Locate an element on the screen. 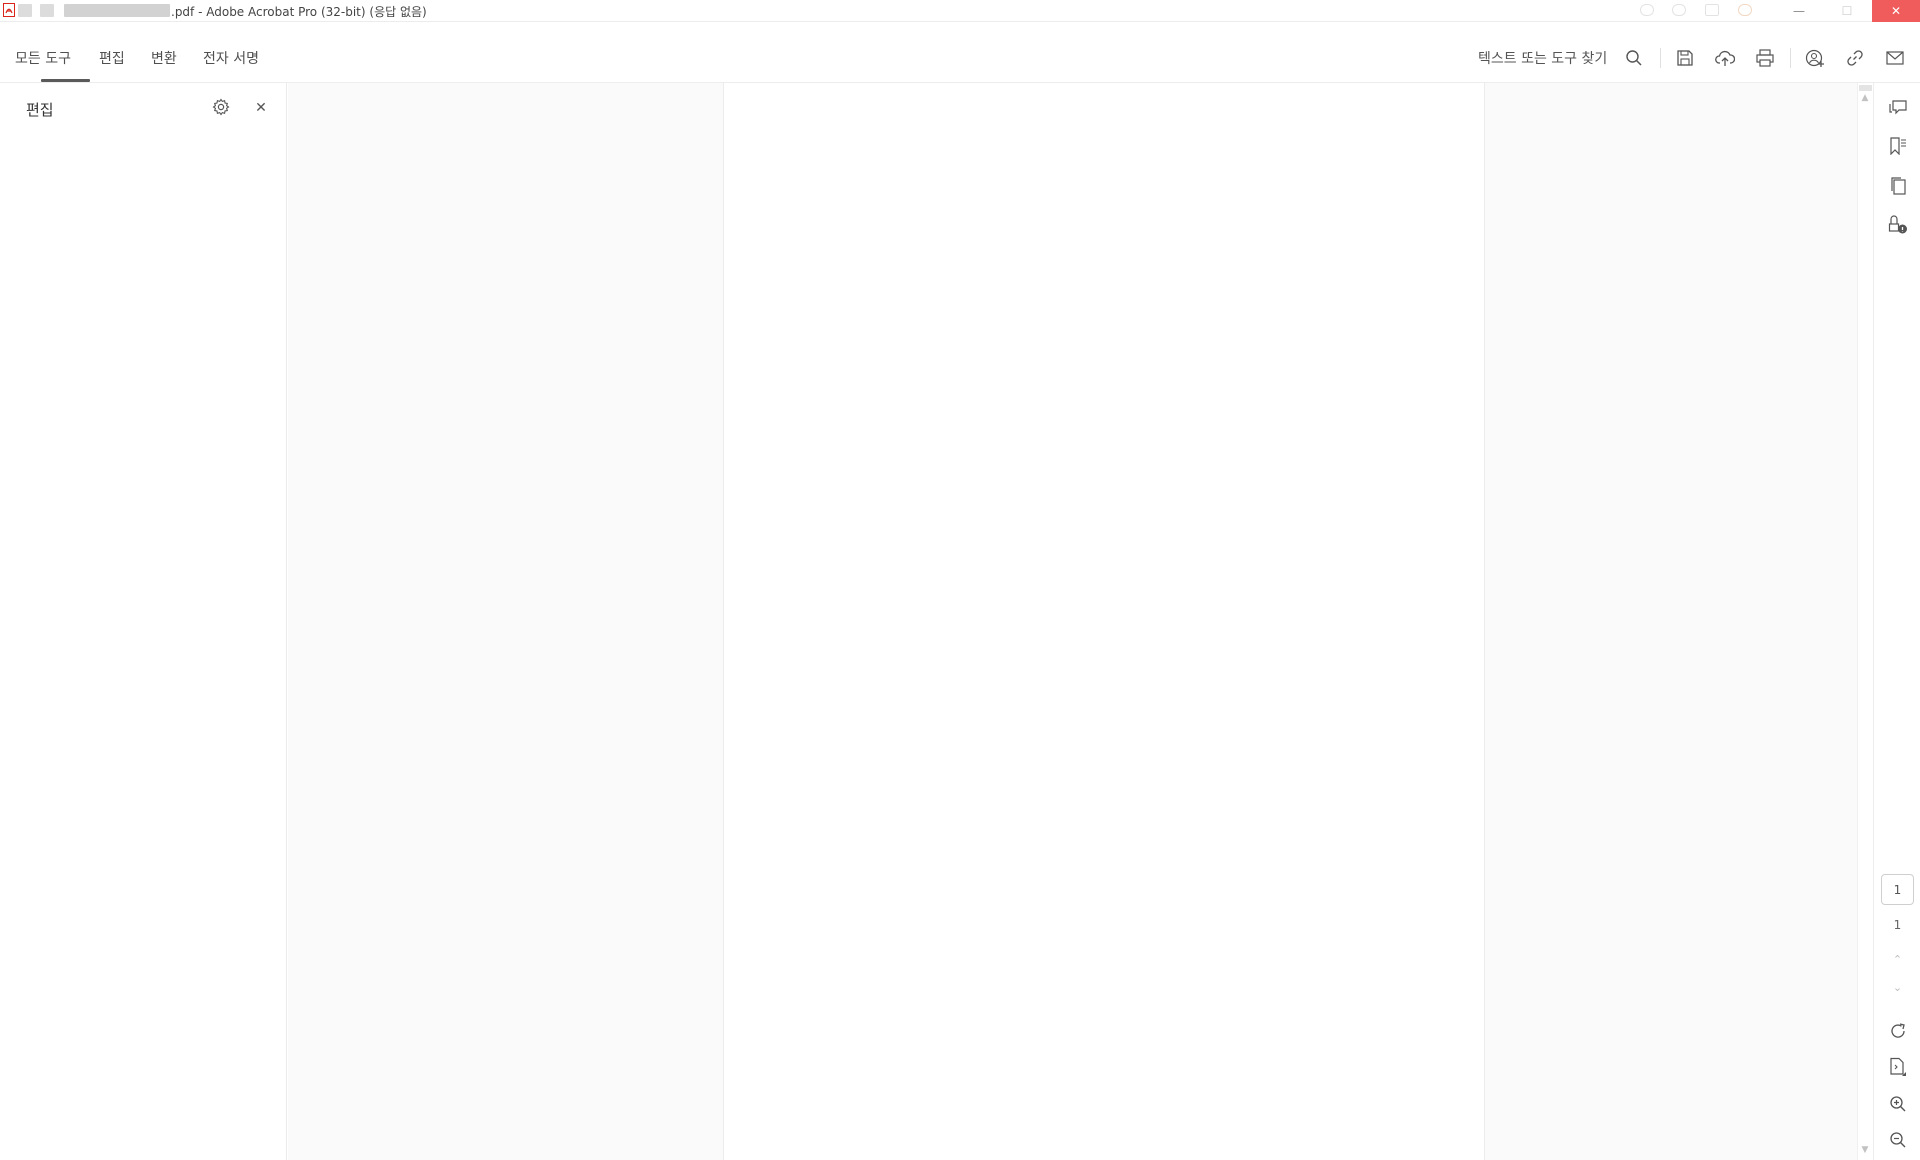  current-page-input: 1 is located at coordinates (1897, 889).